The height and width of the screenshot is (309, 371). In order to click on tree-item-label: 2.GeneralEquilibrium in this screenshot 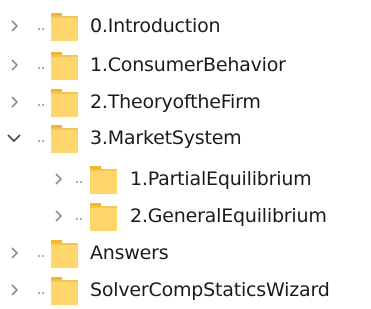, I will do `click(228, 216)`.